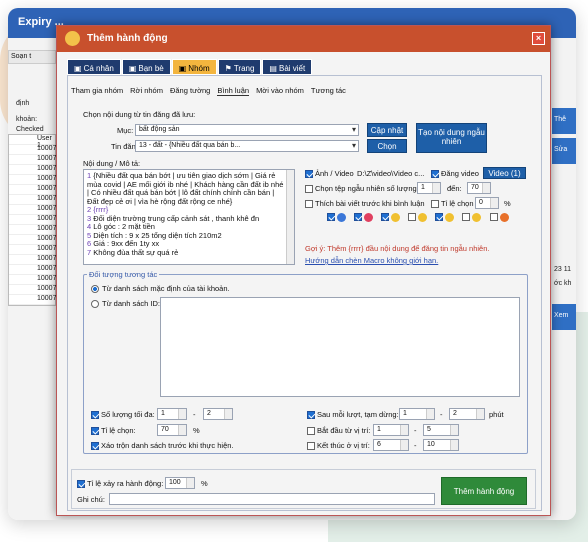  I want to click on select-ratio-checkbox, so click(95, 431).